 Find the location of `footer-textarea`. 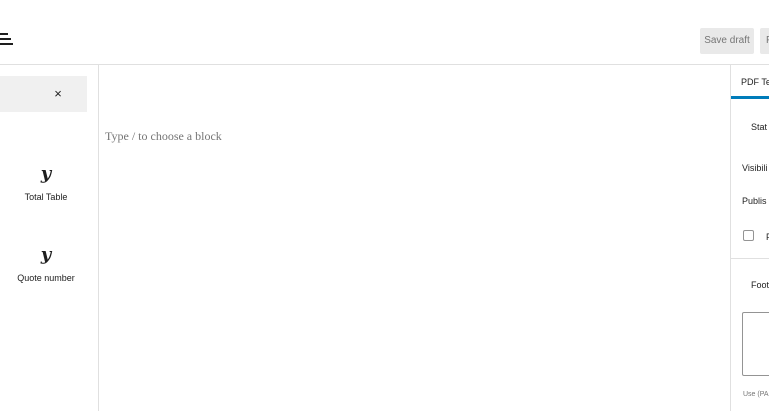

footer-textarea is located at coordinates (755, 344).